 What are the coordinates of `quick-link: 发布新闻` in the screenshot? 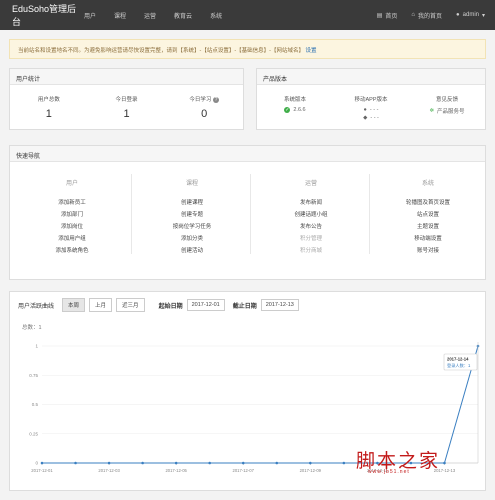 It's located at (311, 203).